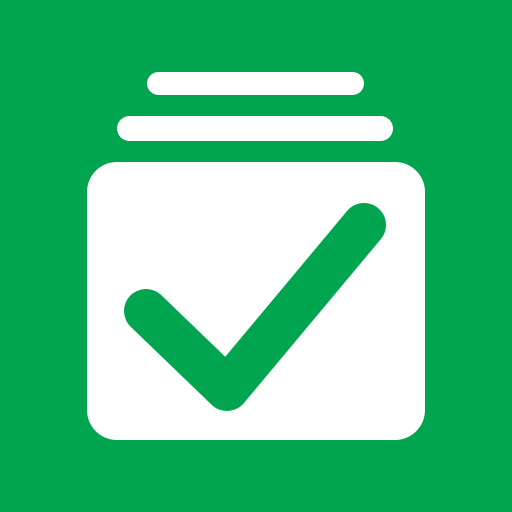  I want to click on stack-layer-top, so click(255, 83).